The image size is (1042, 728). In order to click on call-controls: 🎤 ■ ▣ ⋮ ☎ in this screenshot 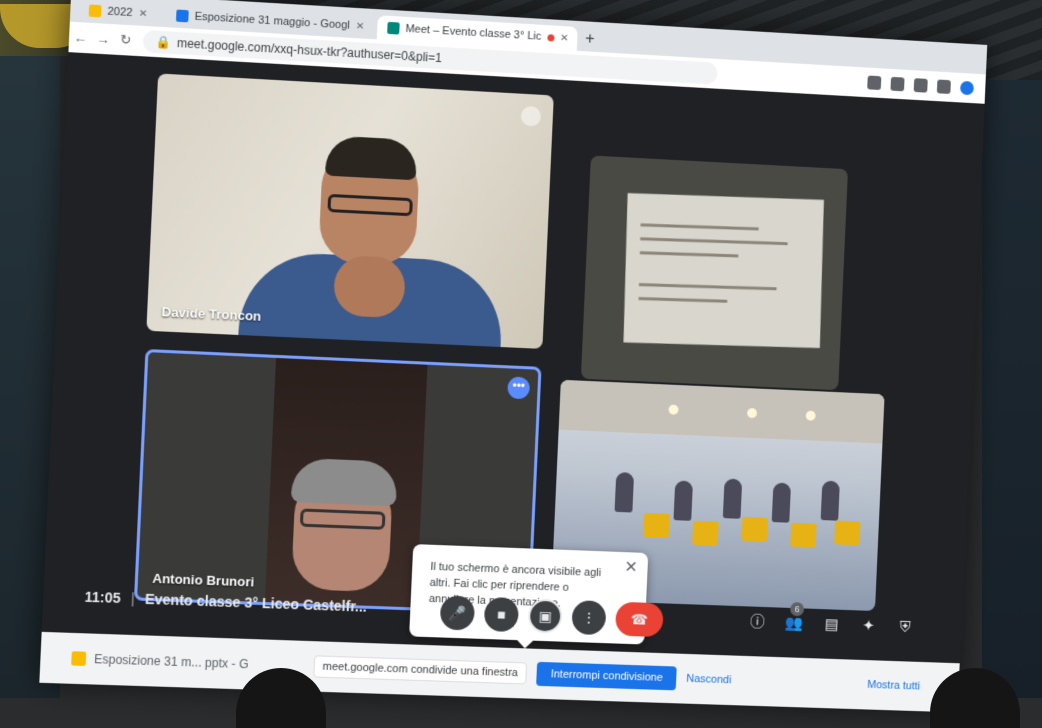, I will do `click(551, 616)`.